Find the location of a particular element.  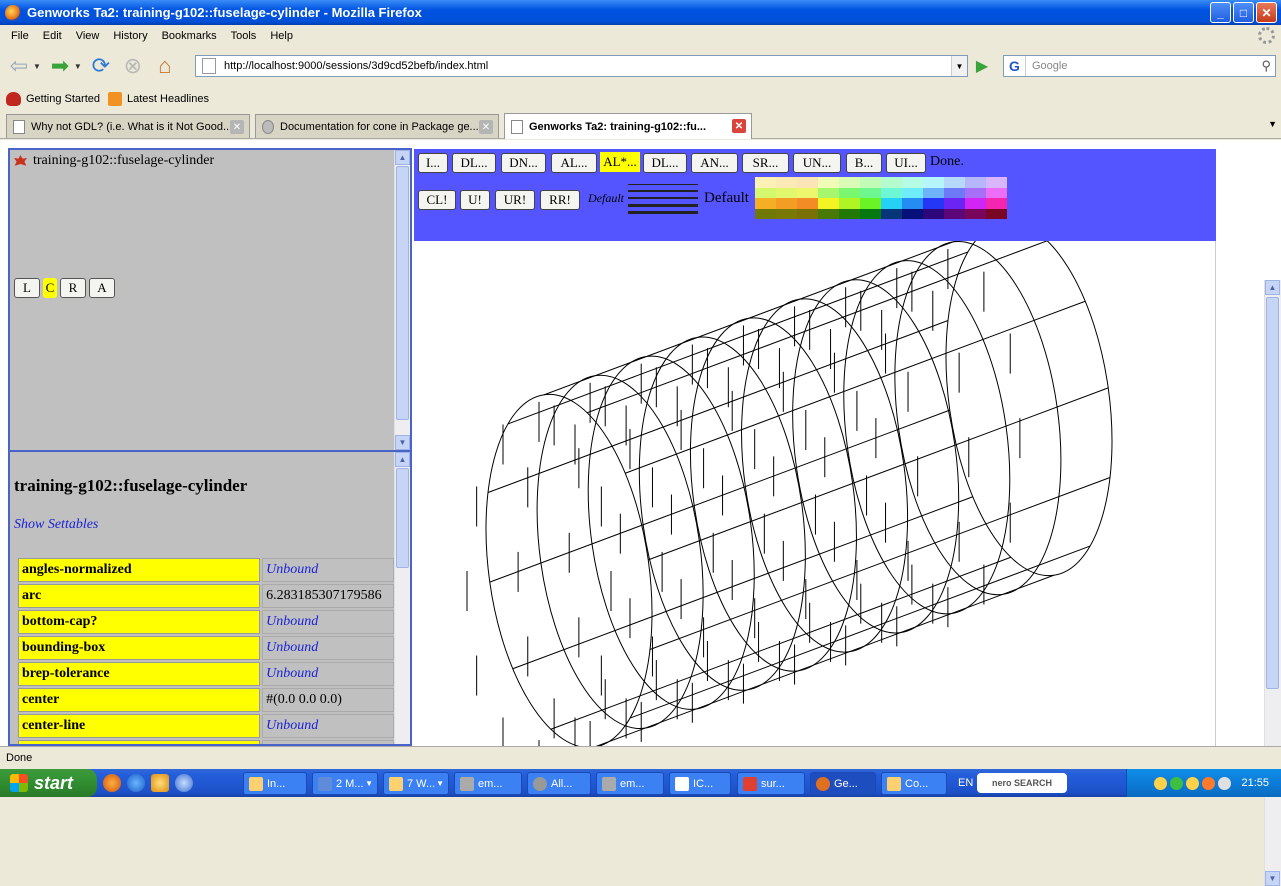

slot-name: arc is located at coordinates (139, 596).